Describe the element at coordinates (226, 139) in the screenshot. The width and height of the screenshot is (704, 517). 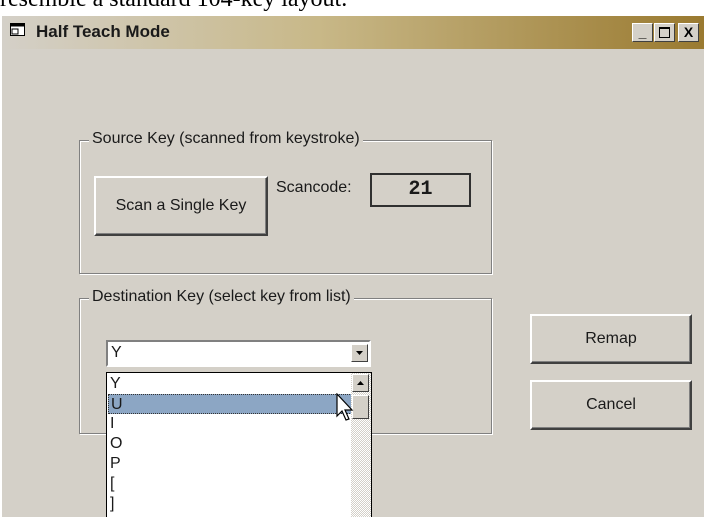
I see `source-key-group-label: Source Key (scanned from keystroke)` at that location.